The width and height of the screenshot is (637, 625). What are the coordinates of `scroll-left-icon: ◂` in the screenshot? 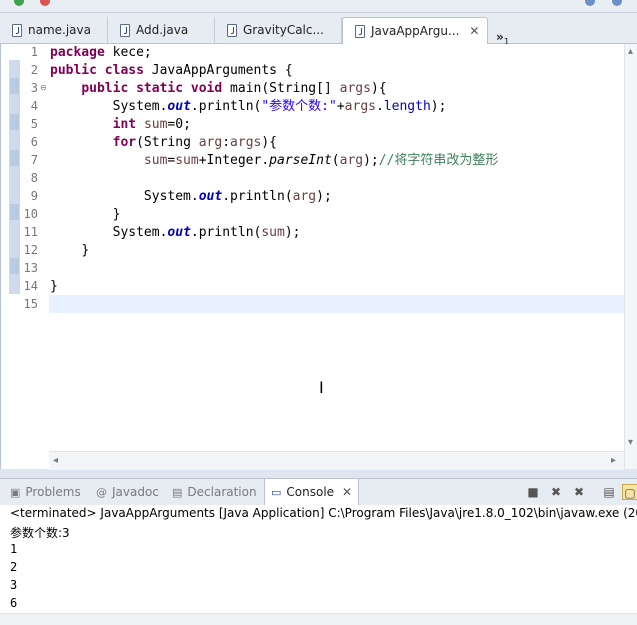 It's located at (55, 460).